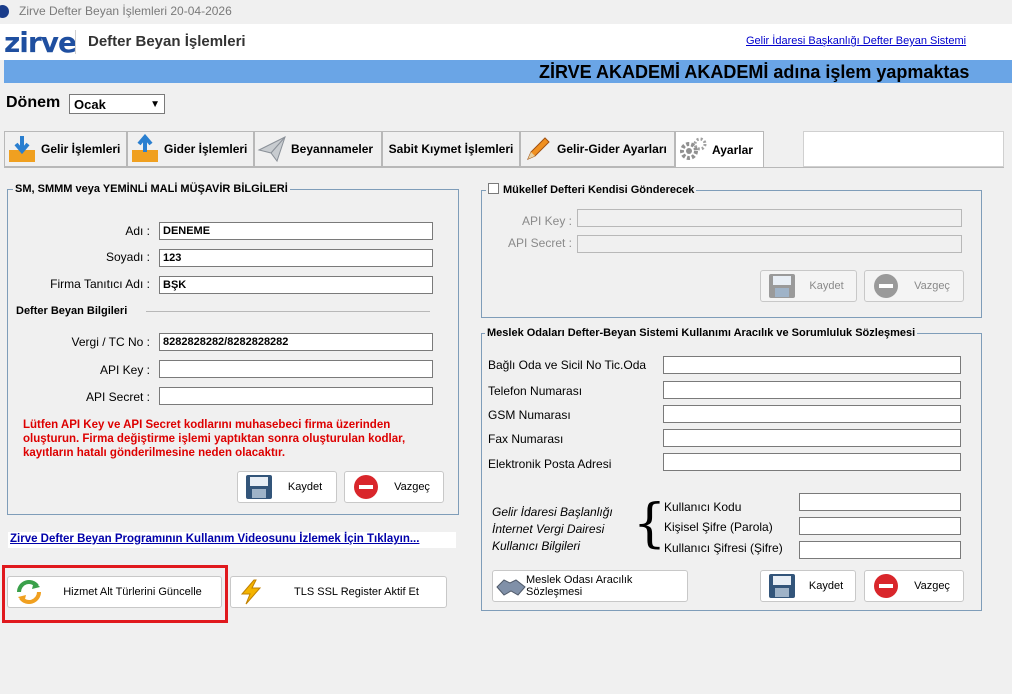 Image resolution: width=1012 pixels, height=694 pixels. Describe the element at coordinates (338, 592) in the screenshot. I see `tls-ssl-register-button: TLS SSL Register Aktif Et` at that location.